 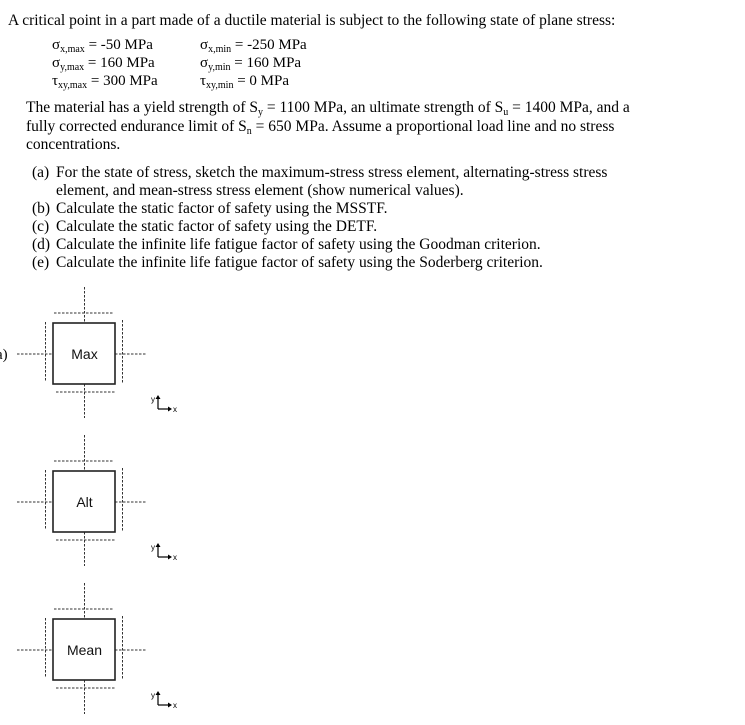 I want to click on stress-element-mean: Meanyx, so click(x=97, y=648).